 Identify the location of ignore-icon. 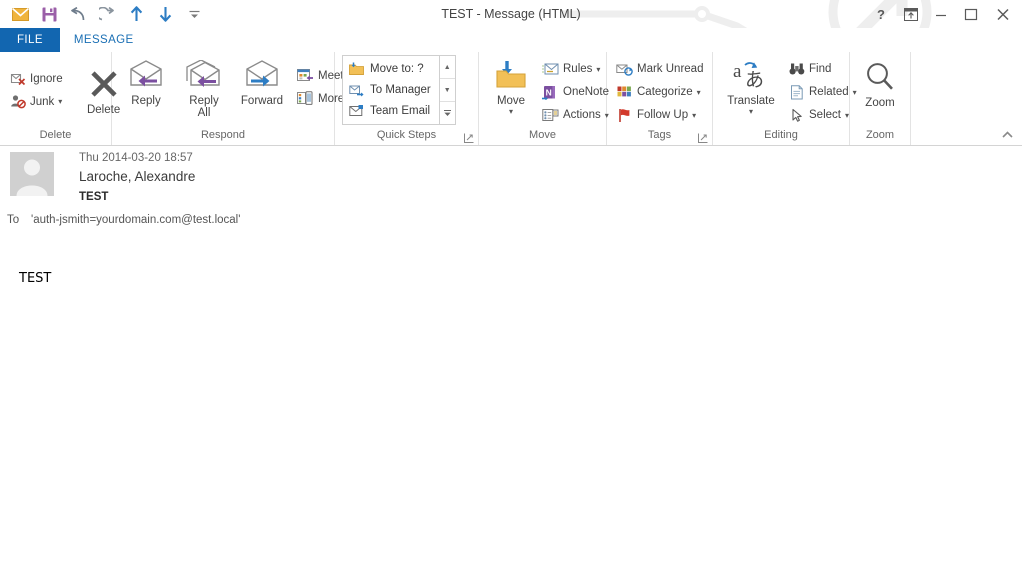
(17, 78).